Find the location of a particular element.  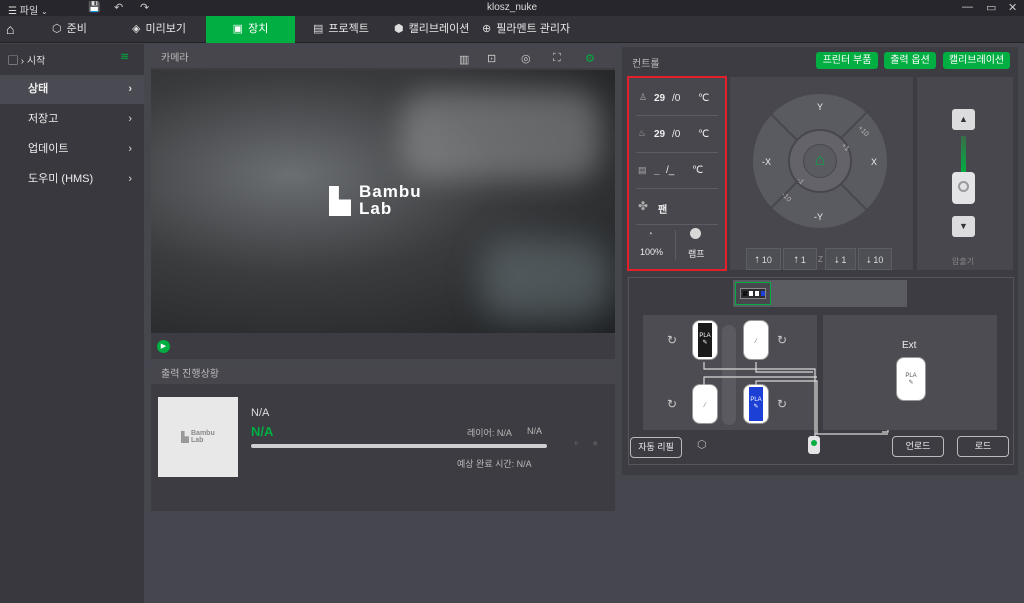

play-icon: ▶ is located at coordinates (163, 346).